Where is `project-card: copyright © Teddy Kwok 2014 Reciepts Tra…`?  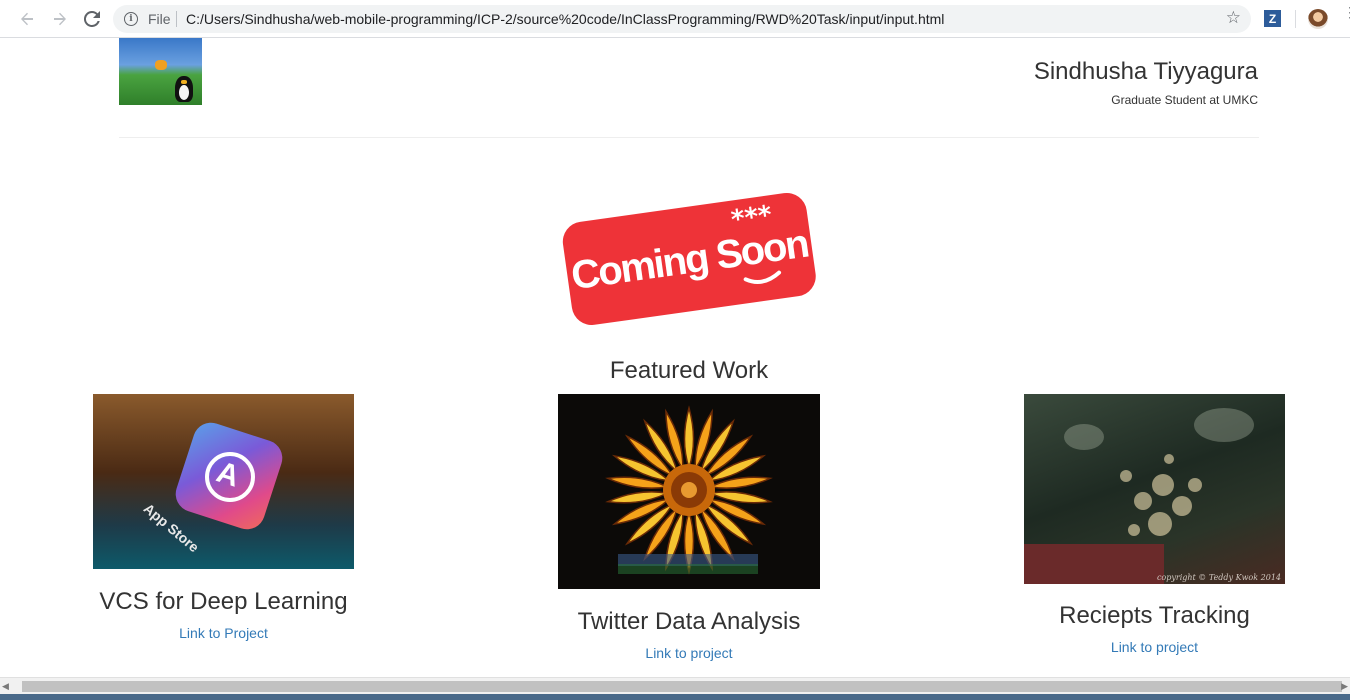
project-card: copyright © Teddy Kwok 2014 Reciepts Tra… is located at coordinates (1154, 525).